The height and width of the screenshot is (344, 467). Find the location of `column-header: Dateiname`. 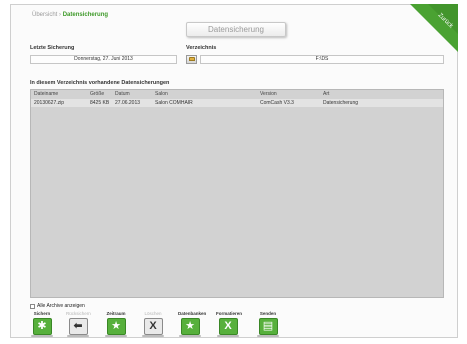

column-header: Dateiname is located at coordinates (46, 94).